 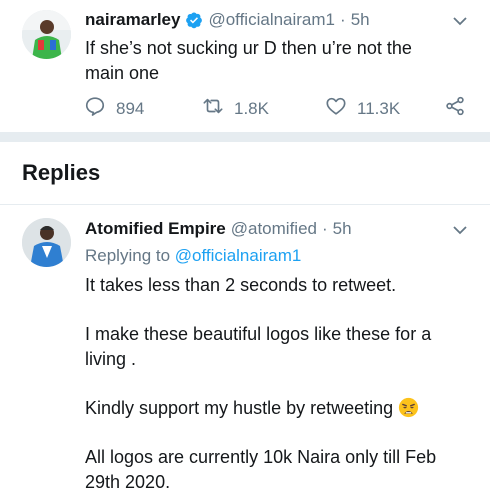 What do you see at coordinates (114, 108) in the screenshot?
I see `reply-button: 894` at bounding box center [114, 108].